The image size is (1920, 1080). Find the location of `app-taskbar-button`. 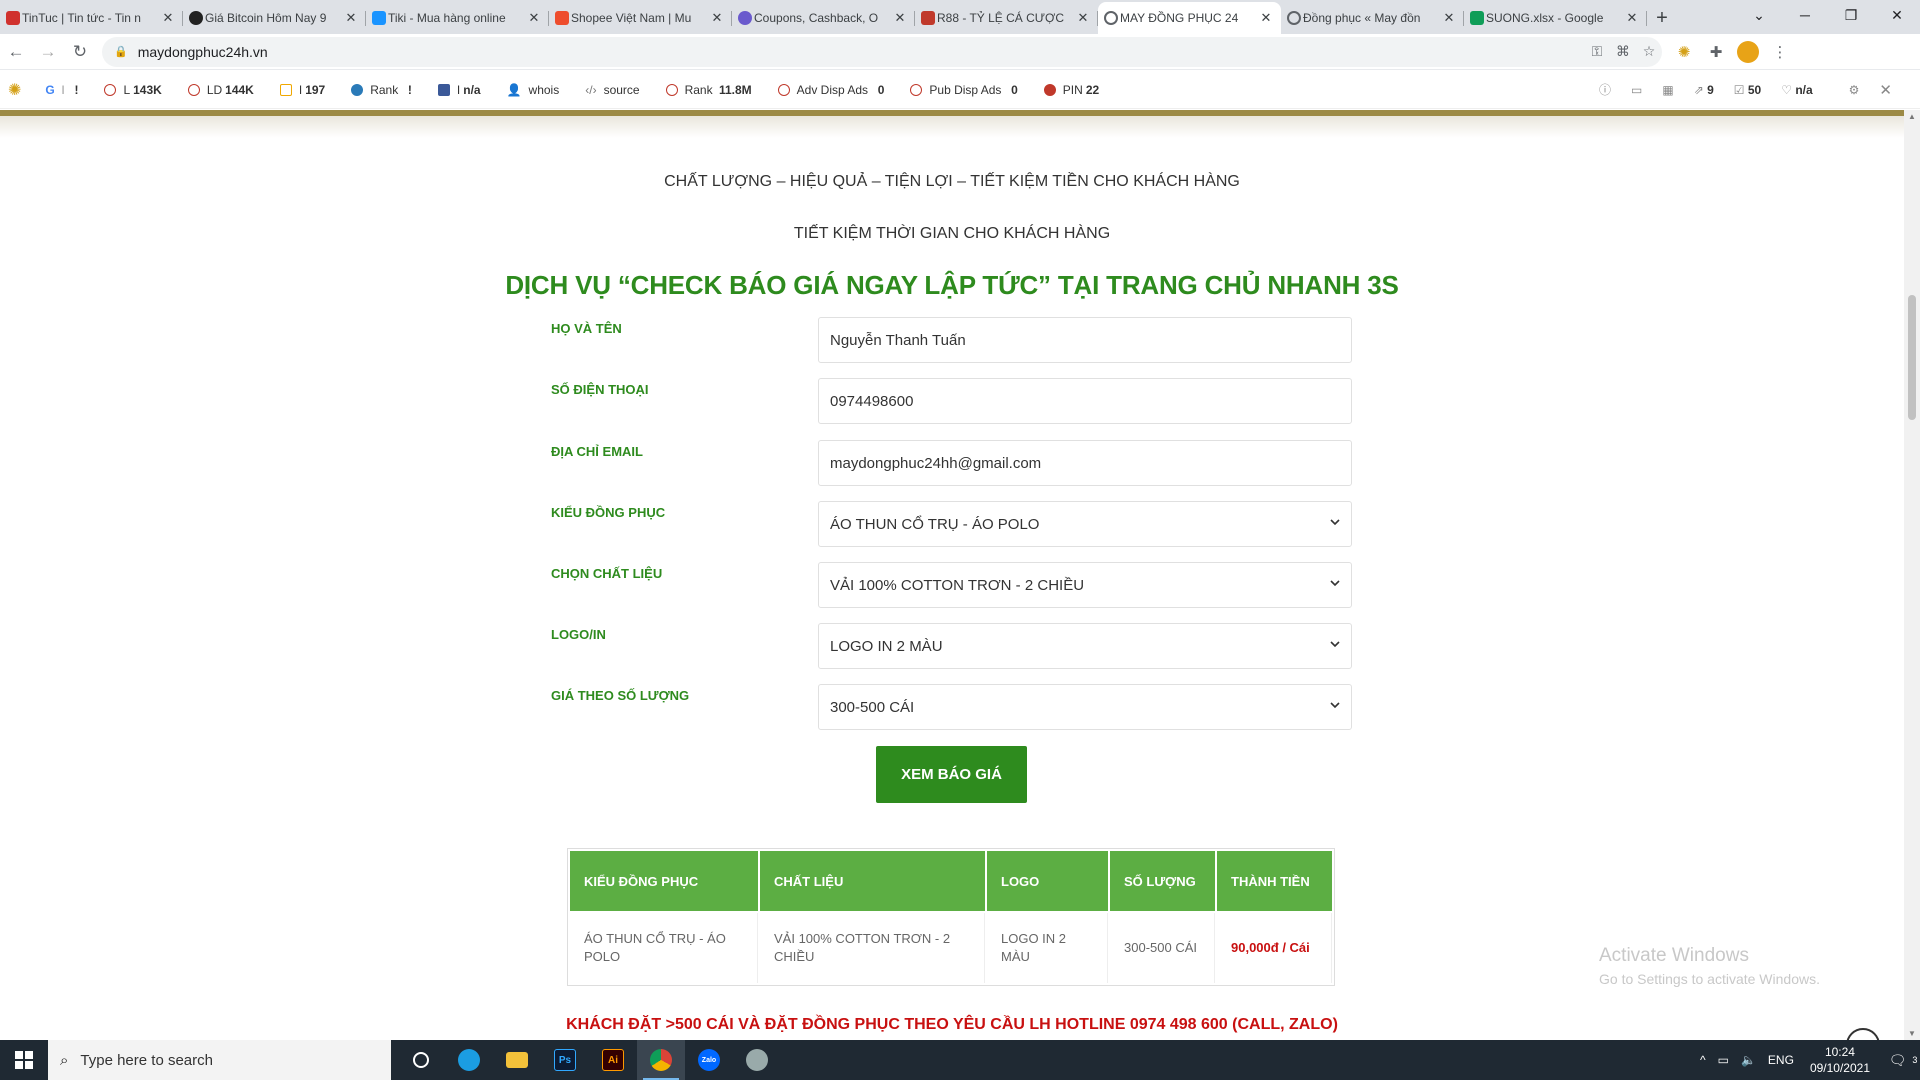

app-taskbar-button is located at coordinates (757, 1060).